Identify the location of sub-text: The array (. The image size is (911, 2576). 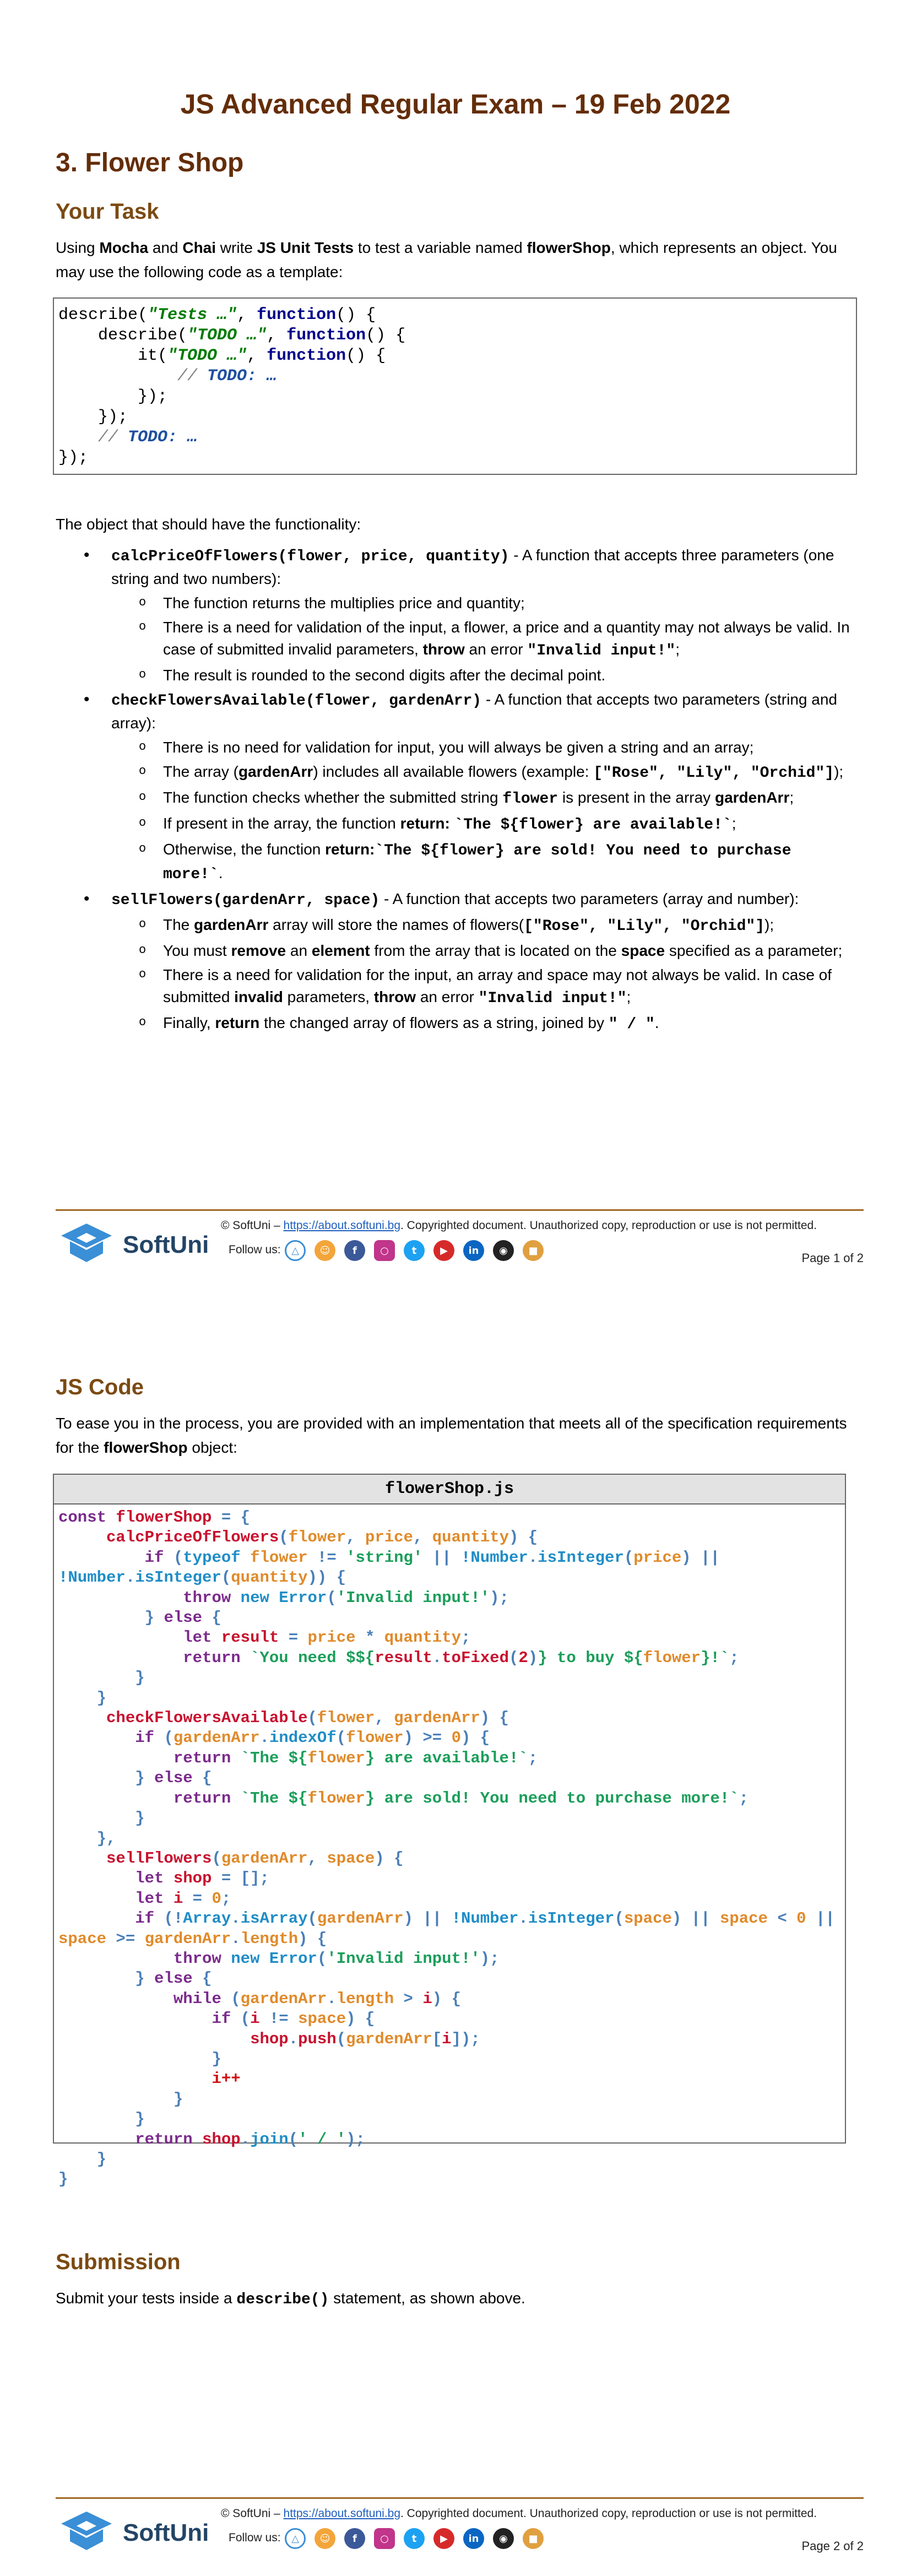
(200, 772).